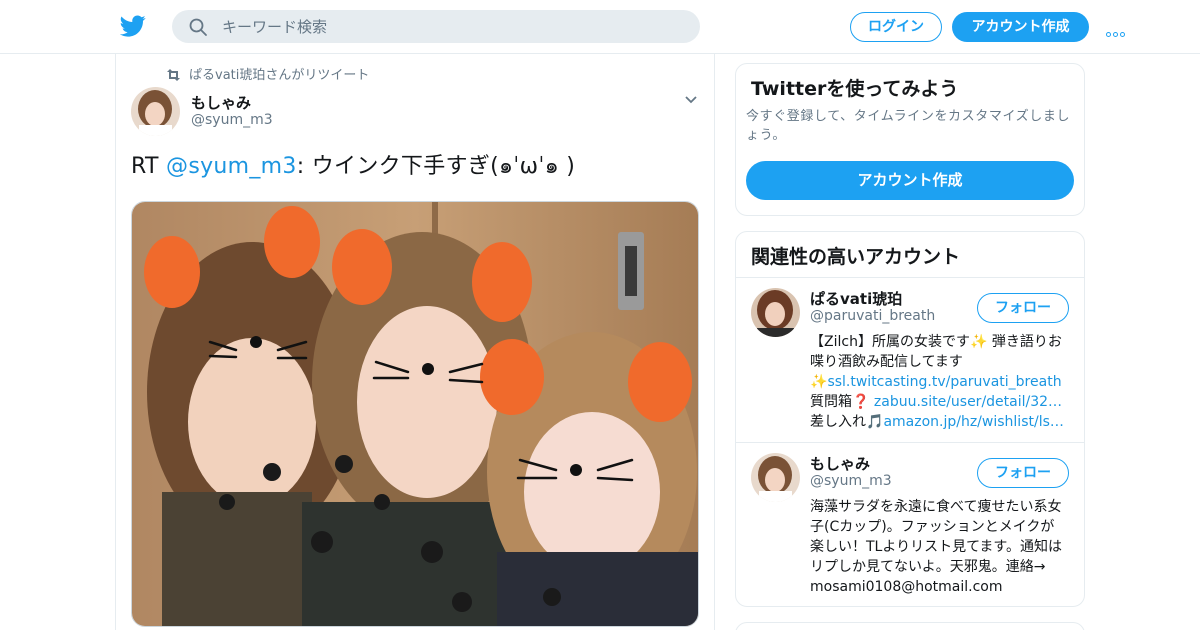 The height and width of the screenshot is (630, 1200). Describe the element at coordinates (173, 75) in the screenshot. I see `retweet-icon` at that location.